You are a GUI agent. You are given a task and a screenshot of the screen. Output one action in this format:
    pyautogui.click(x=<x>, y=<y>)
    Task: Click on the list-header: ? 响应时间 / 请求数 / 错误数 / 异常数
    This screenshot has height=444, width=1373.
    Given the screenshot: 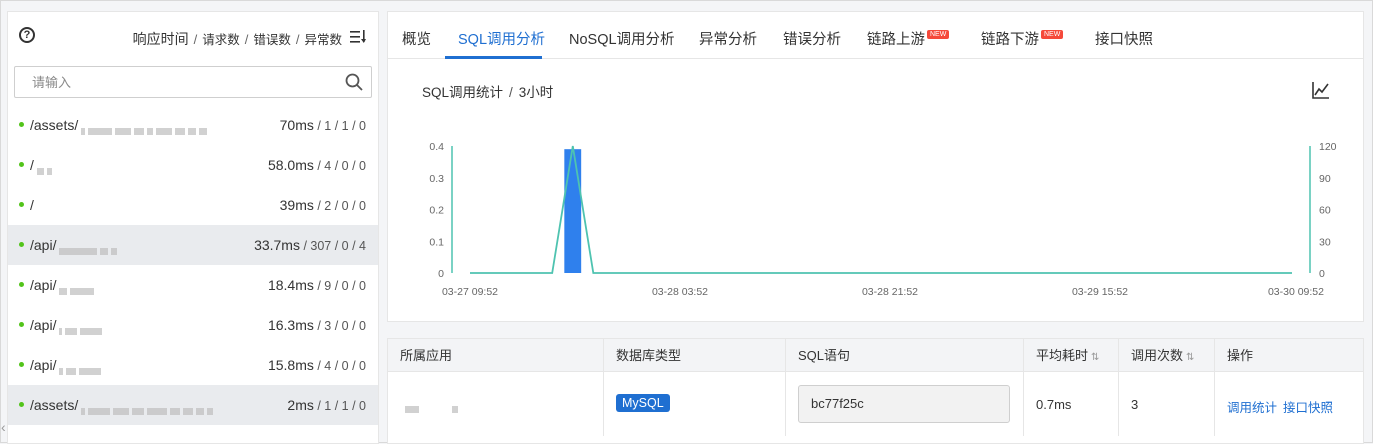 What is the action you would take?
    pyautogui.click(x=193, y=36)
    